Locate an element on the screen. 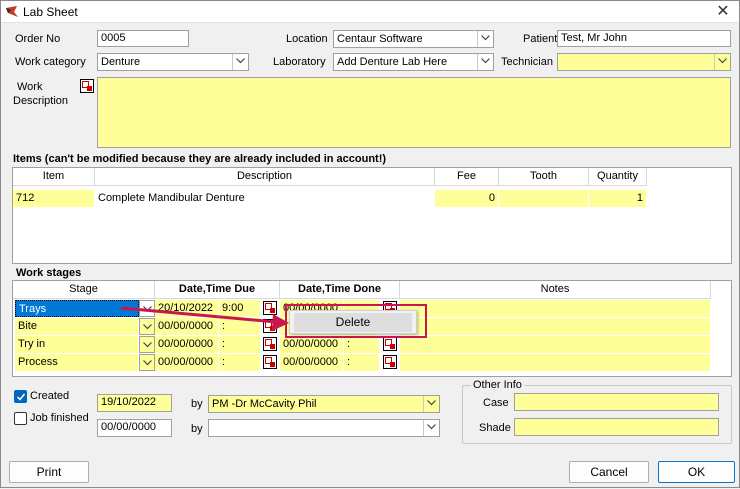 The width and height of the screenshot is (740, 489). job-finished-checkbox is located at coordinates (20, 418).